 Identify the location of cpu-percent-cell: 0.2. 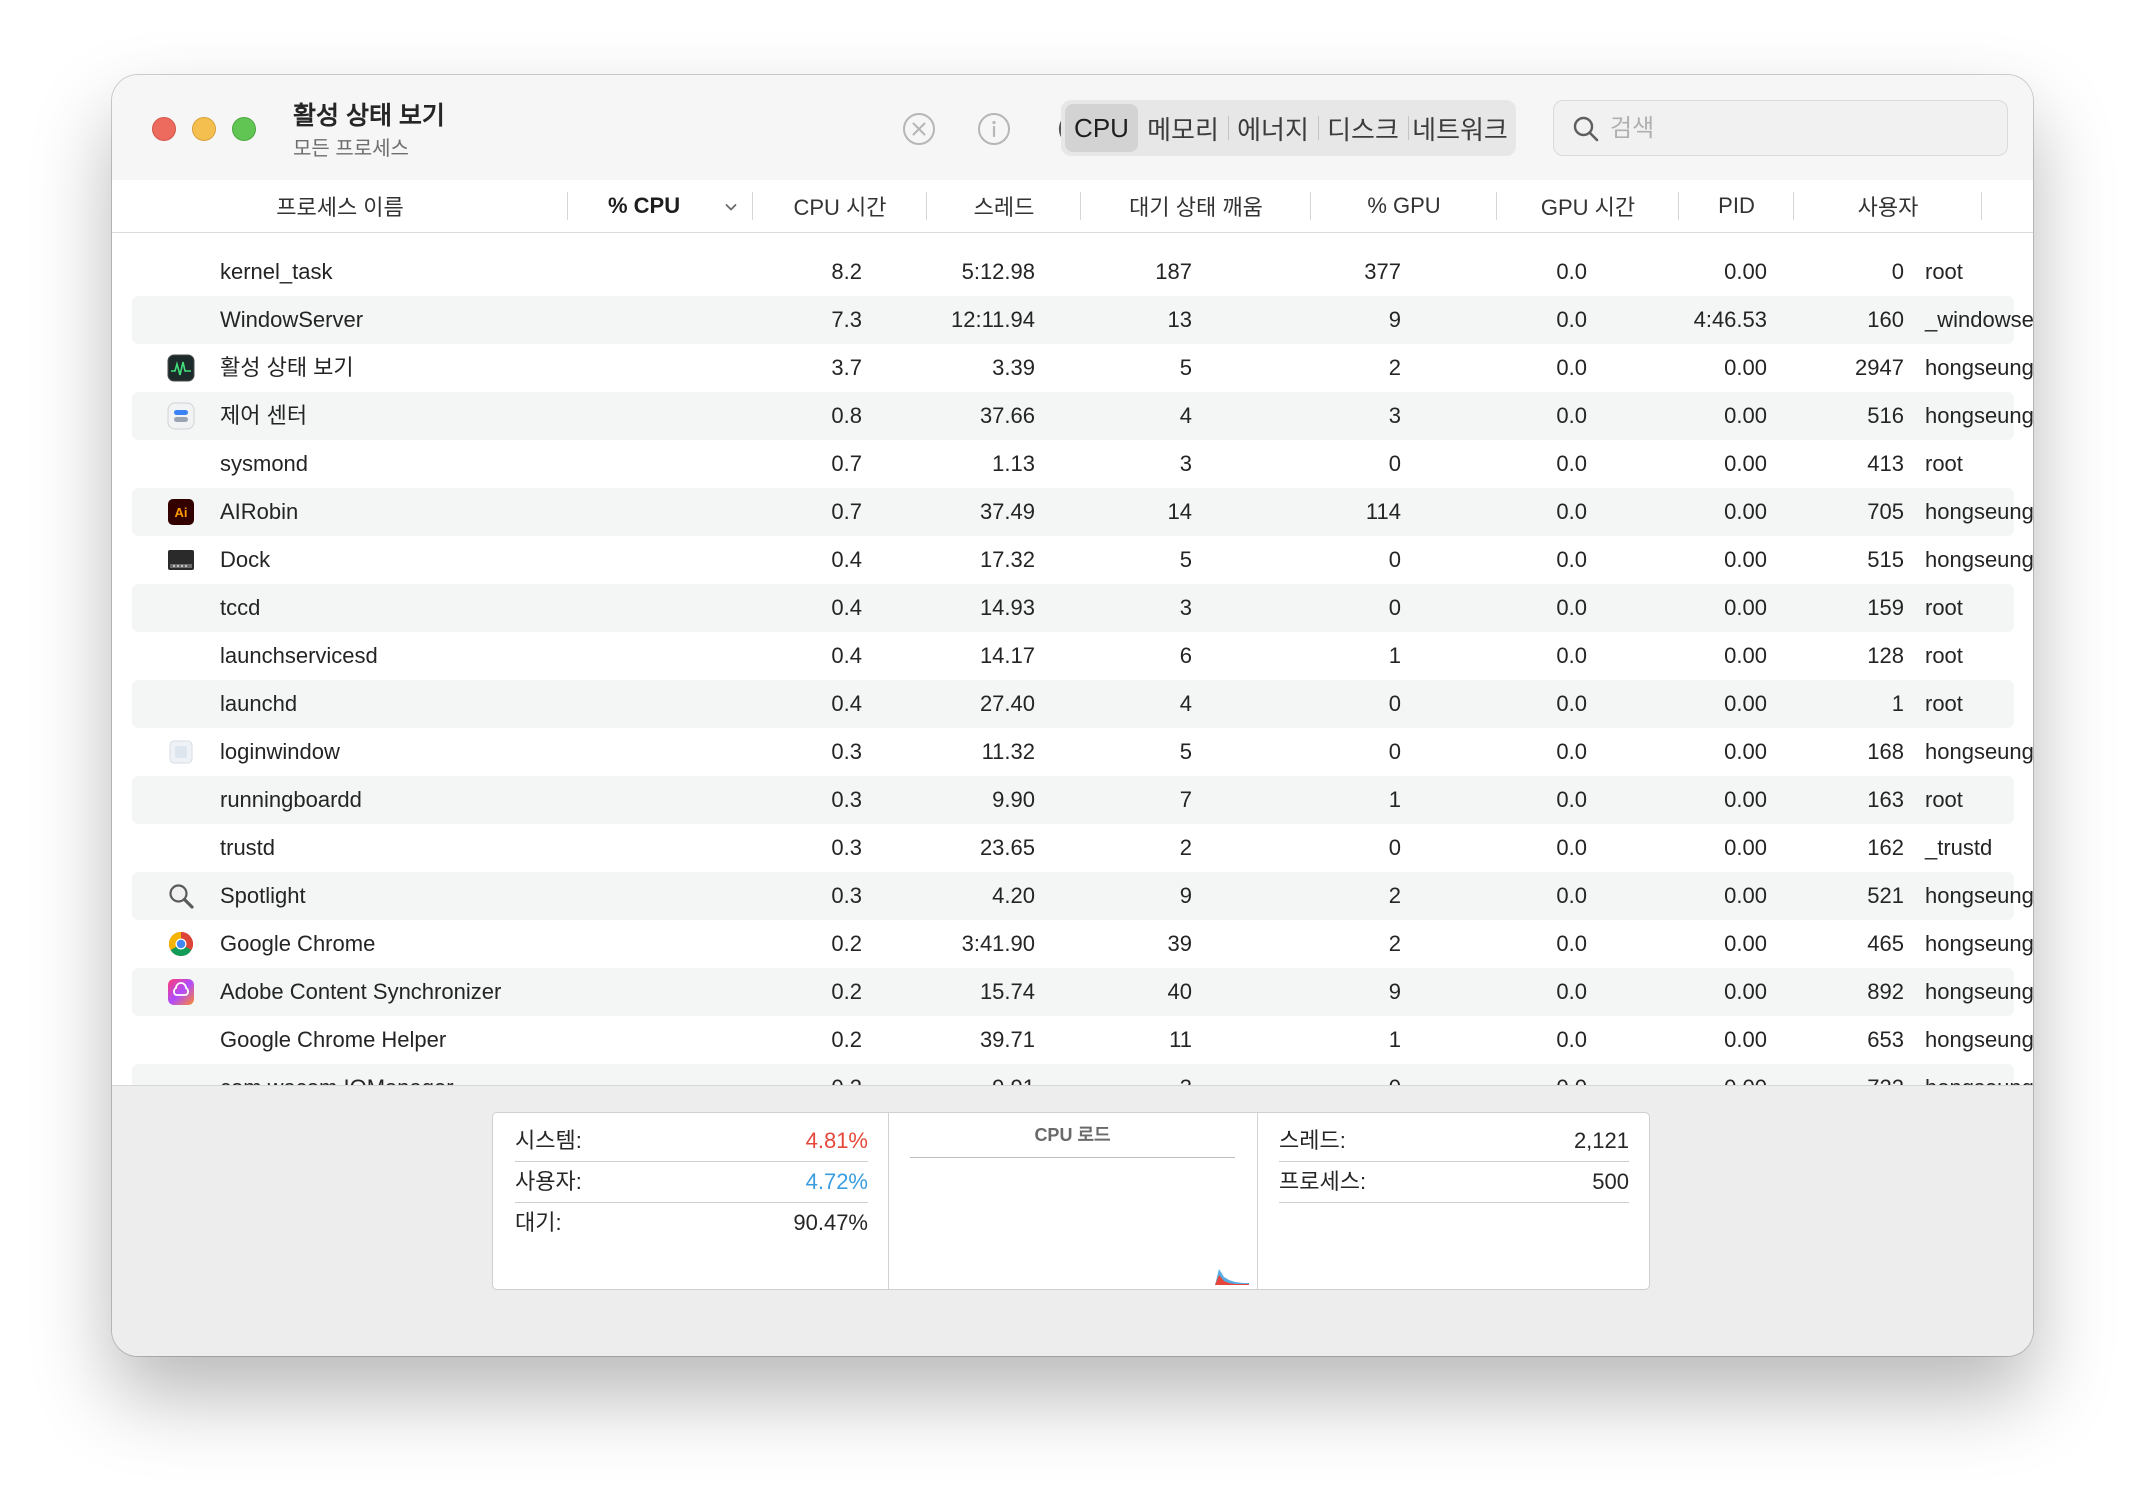
(846, 991).